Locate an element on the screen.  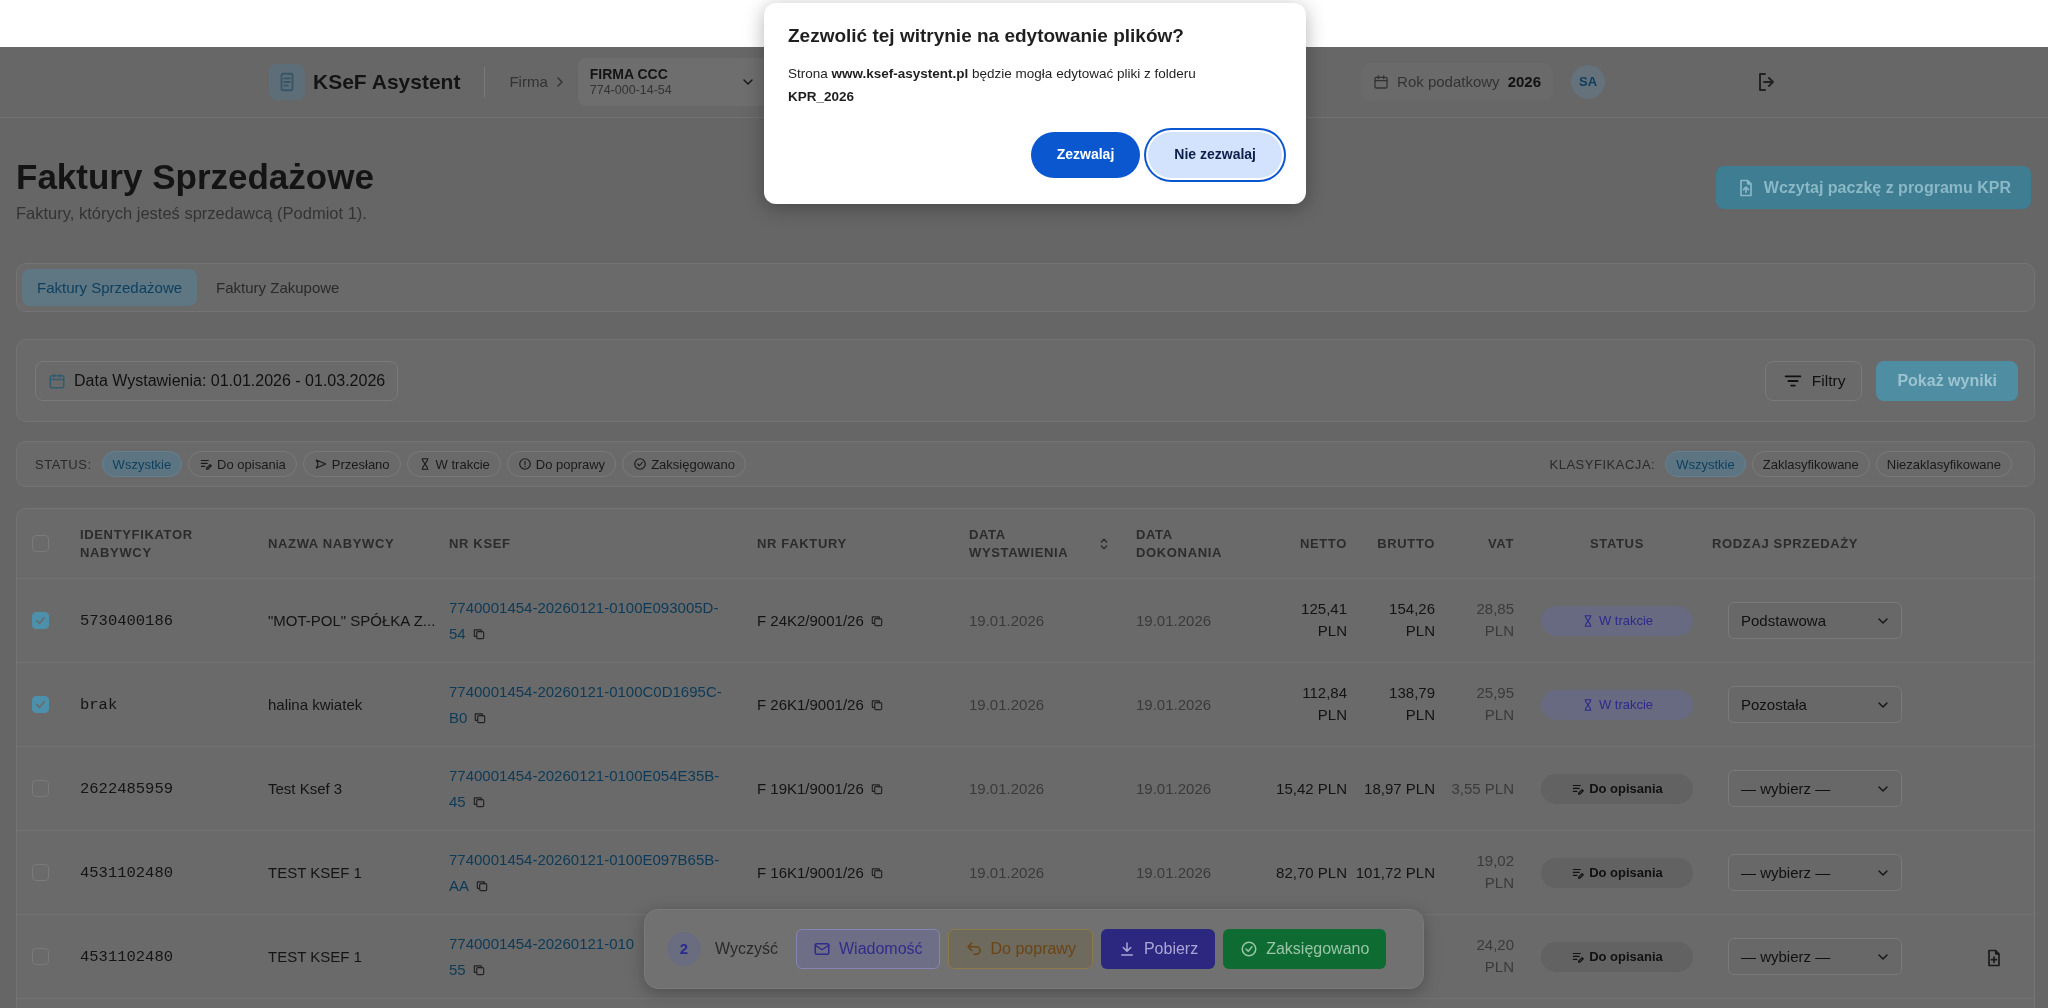
gross-amount: 18,97 PLN is located at coordinates (1399, 788).